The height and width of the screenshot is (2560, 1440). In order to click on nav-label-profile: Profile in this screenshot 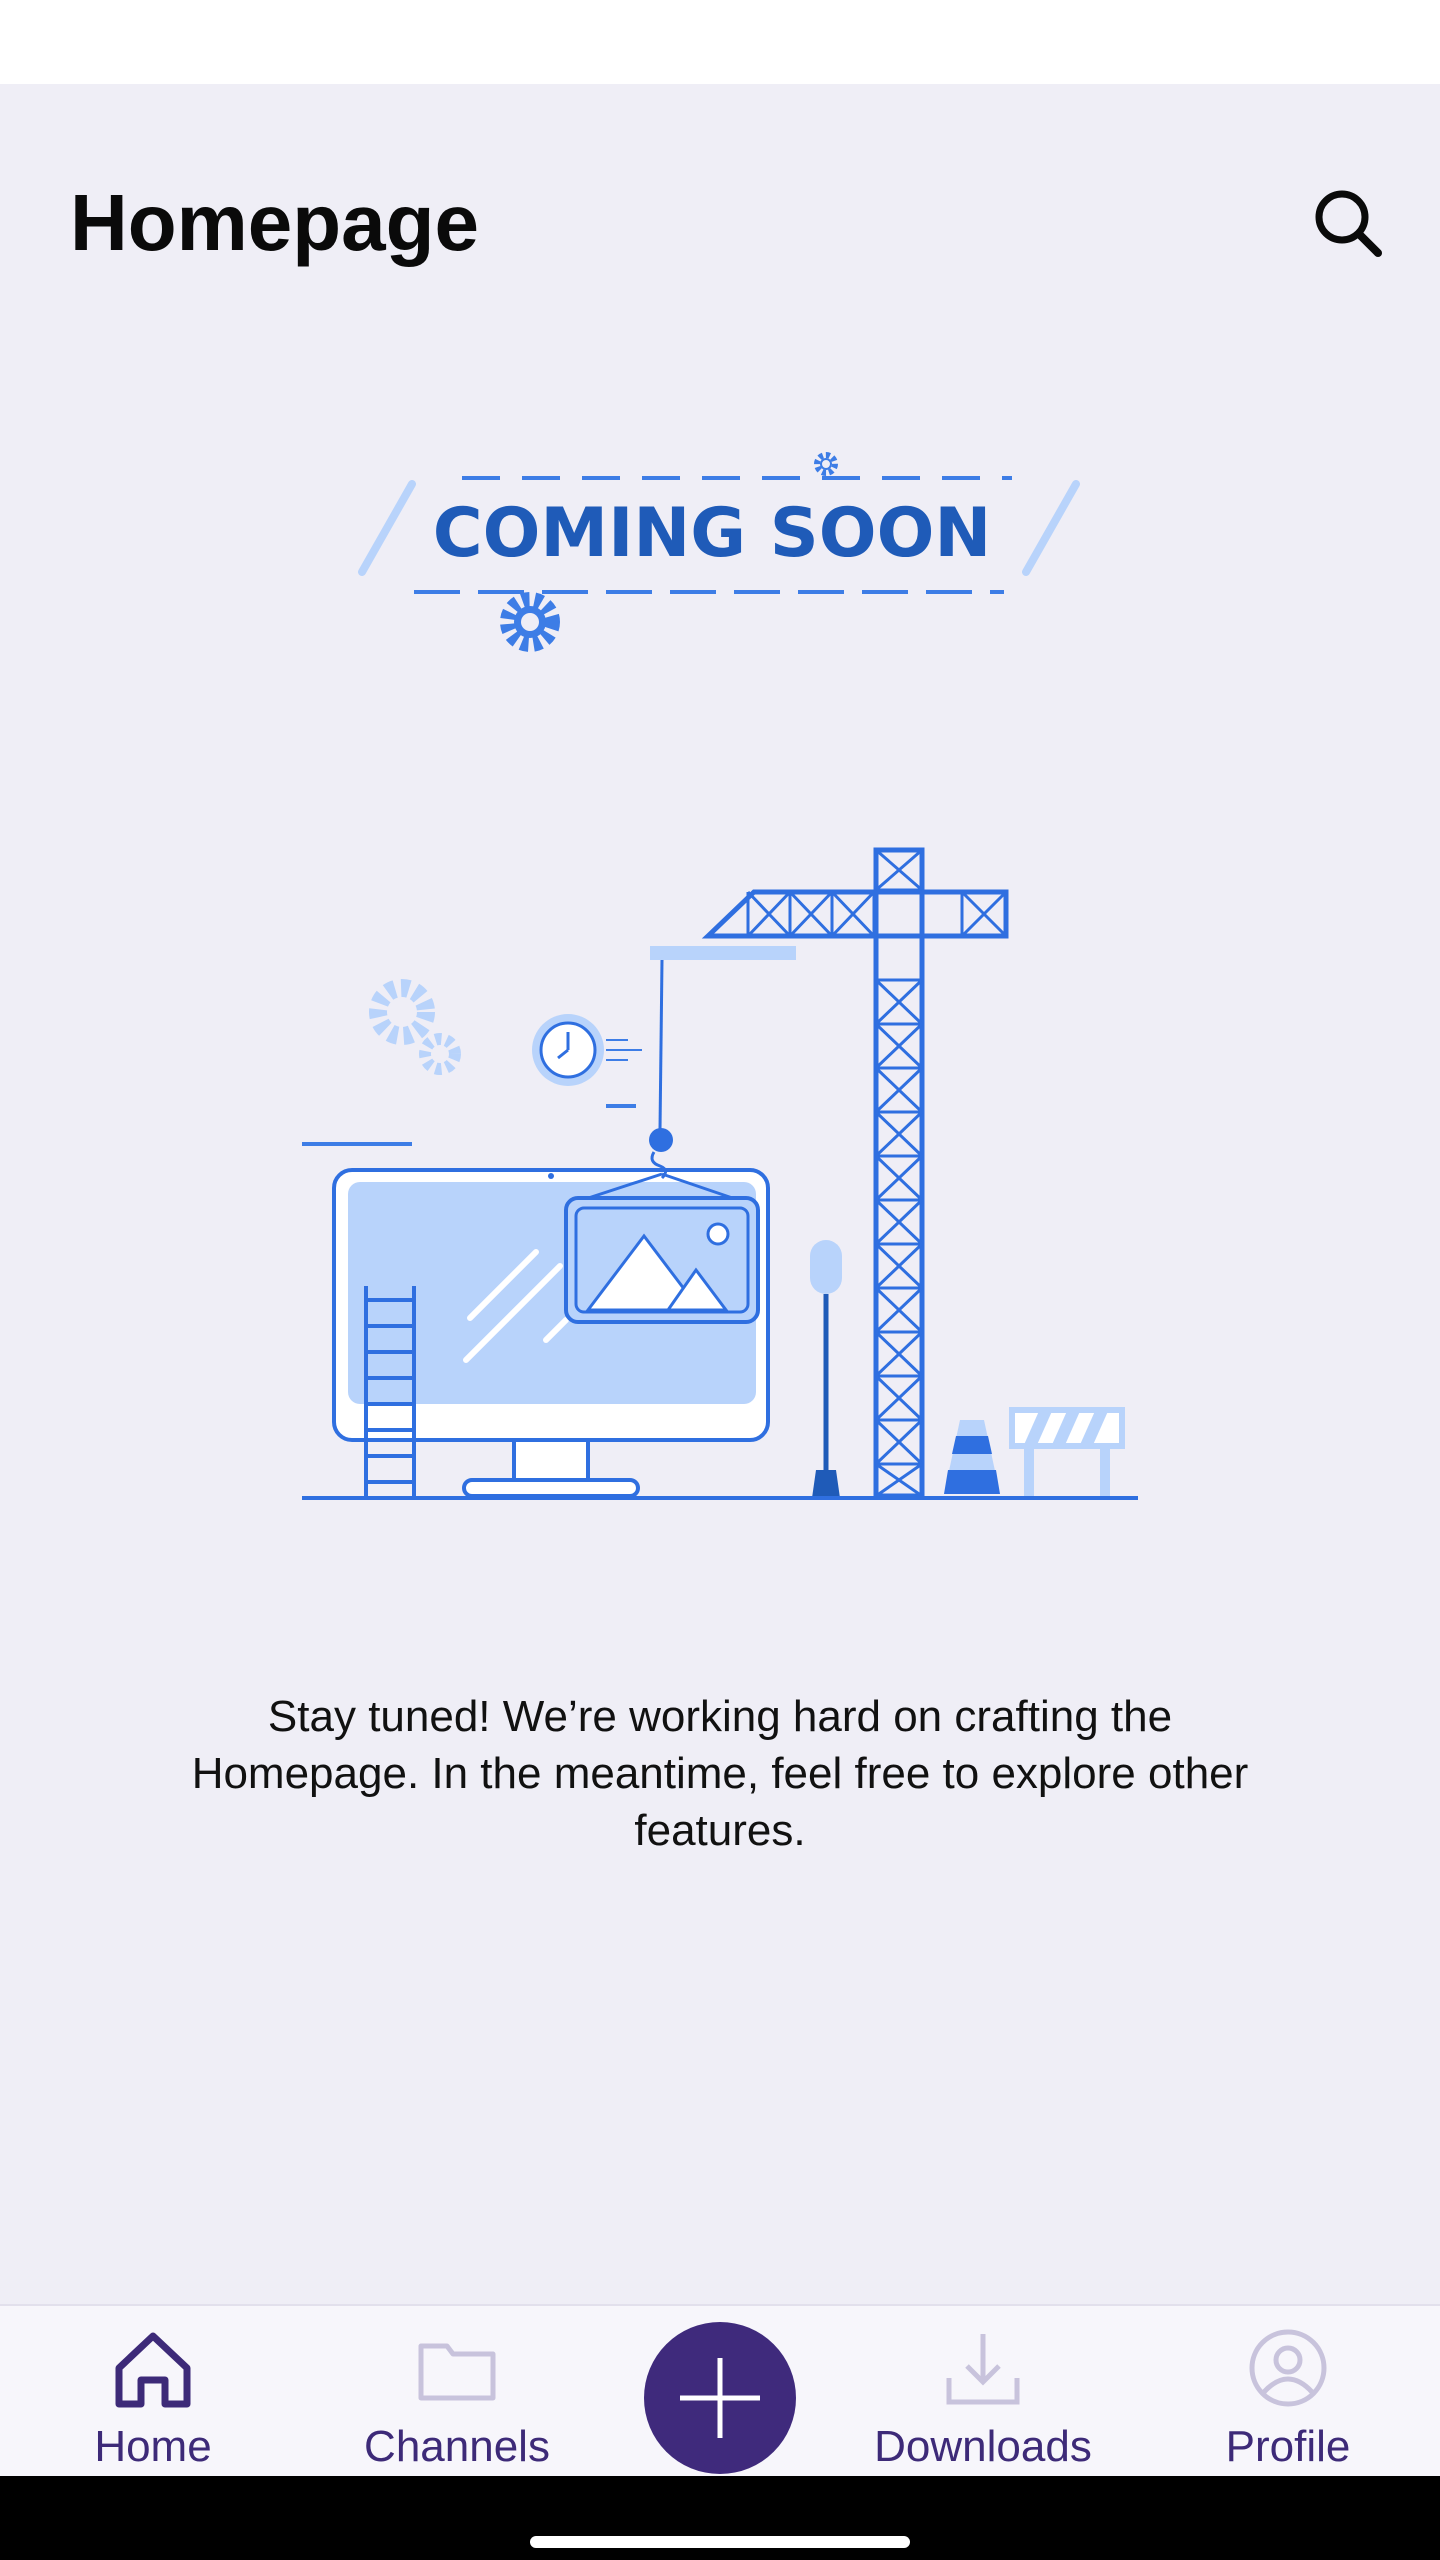, I will do `click(1288, 2446)`.